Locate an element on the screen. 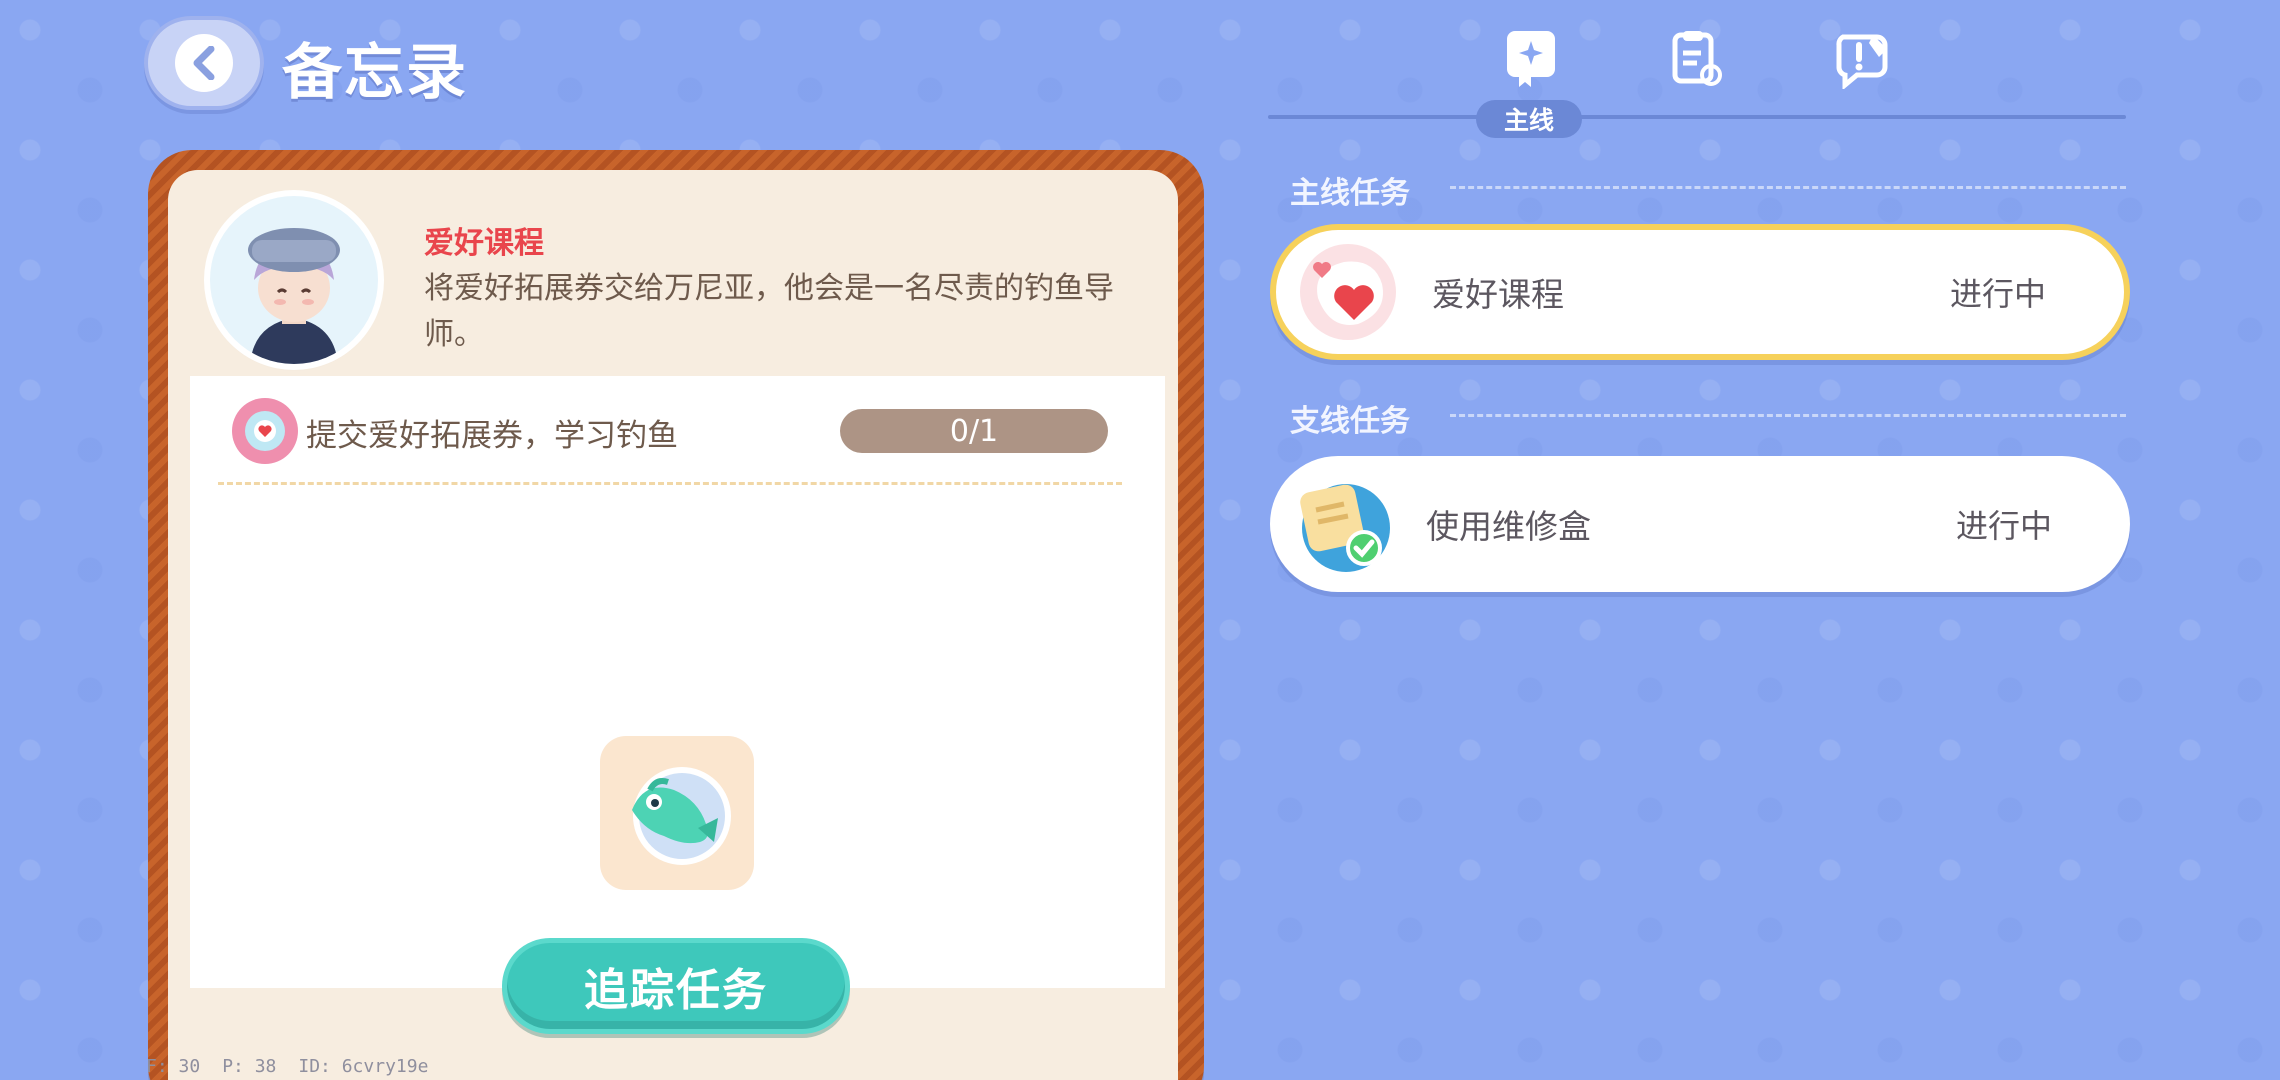  heart-bubble-icon is located at coordinates (1348, 292).